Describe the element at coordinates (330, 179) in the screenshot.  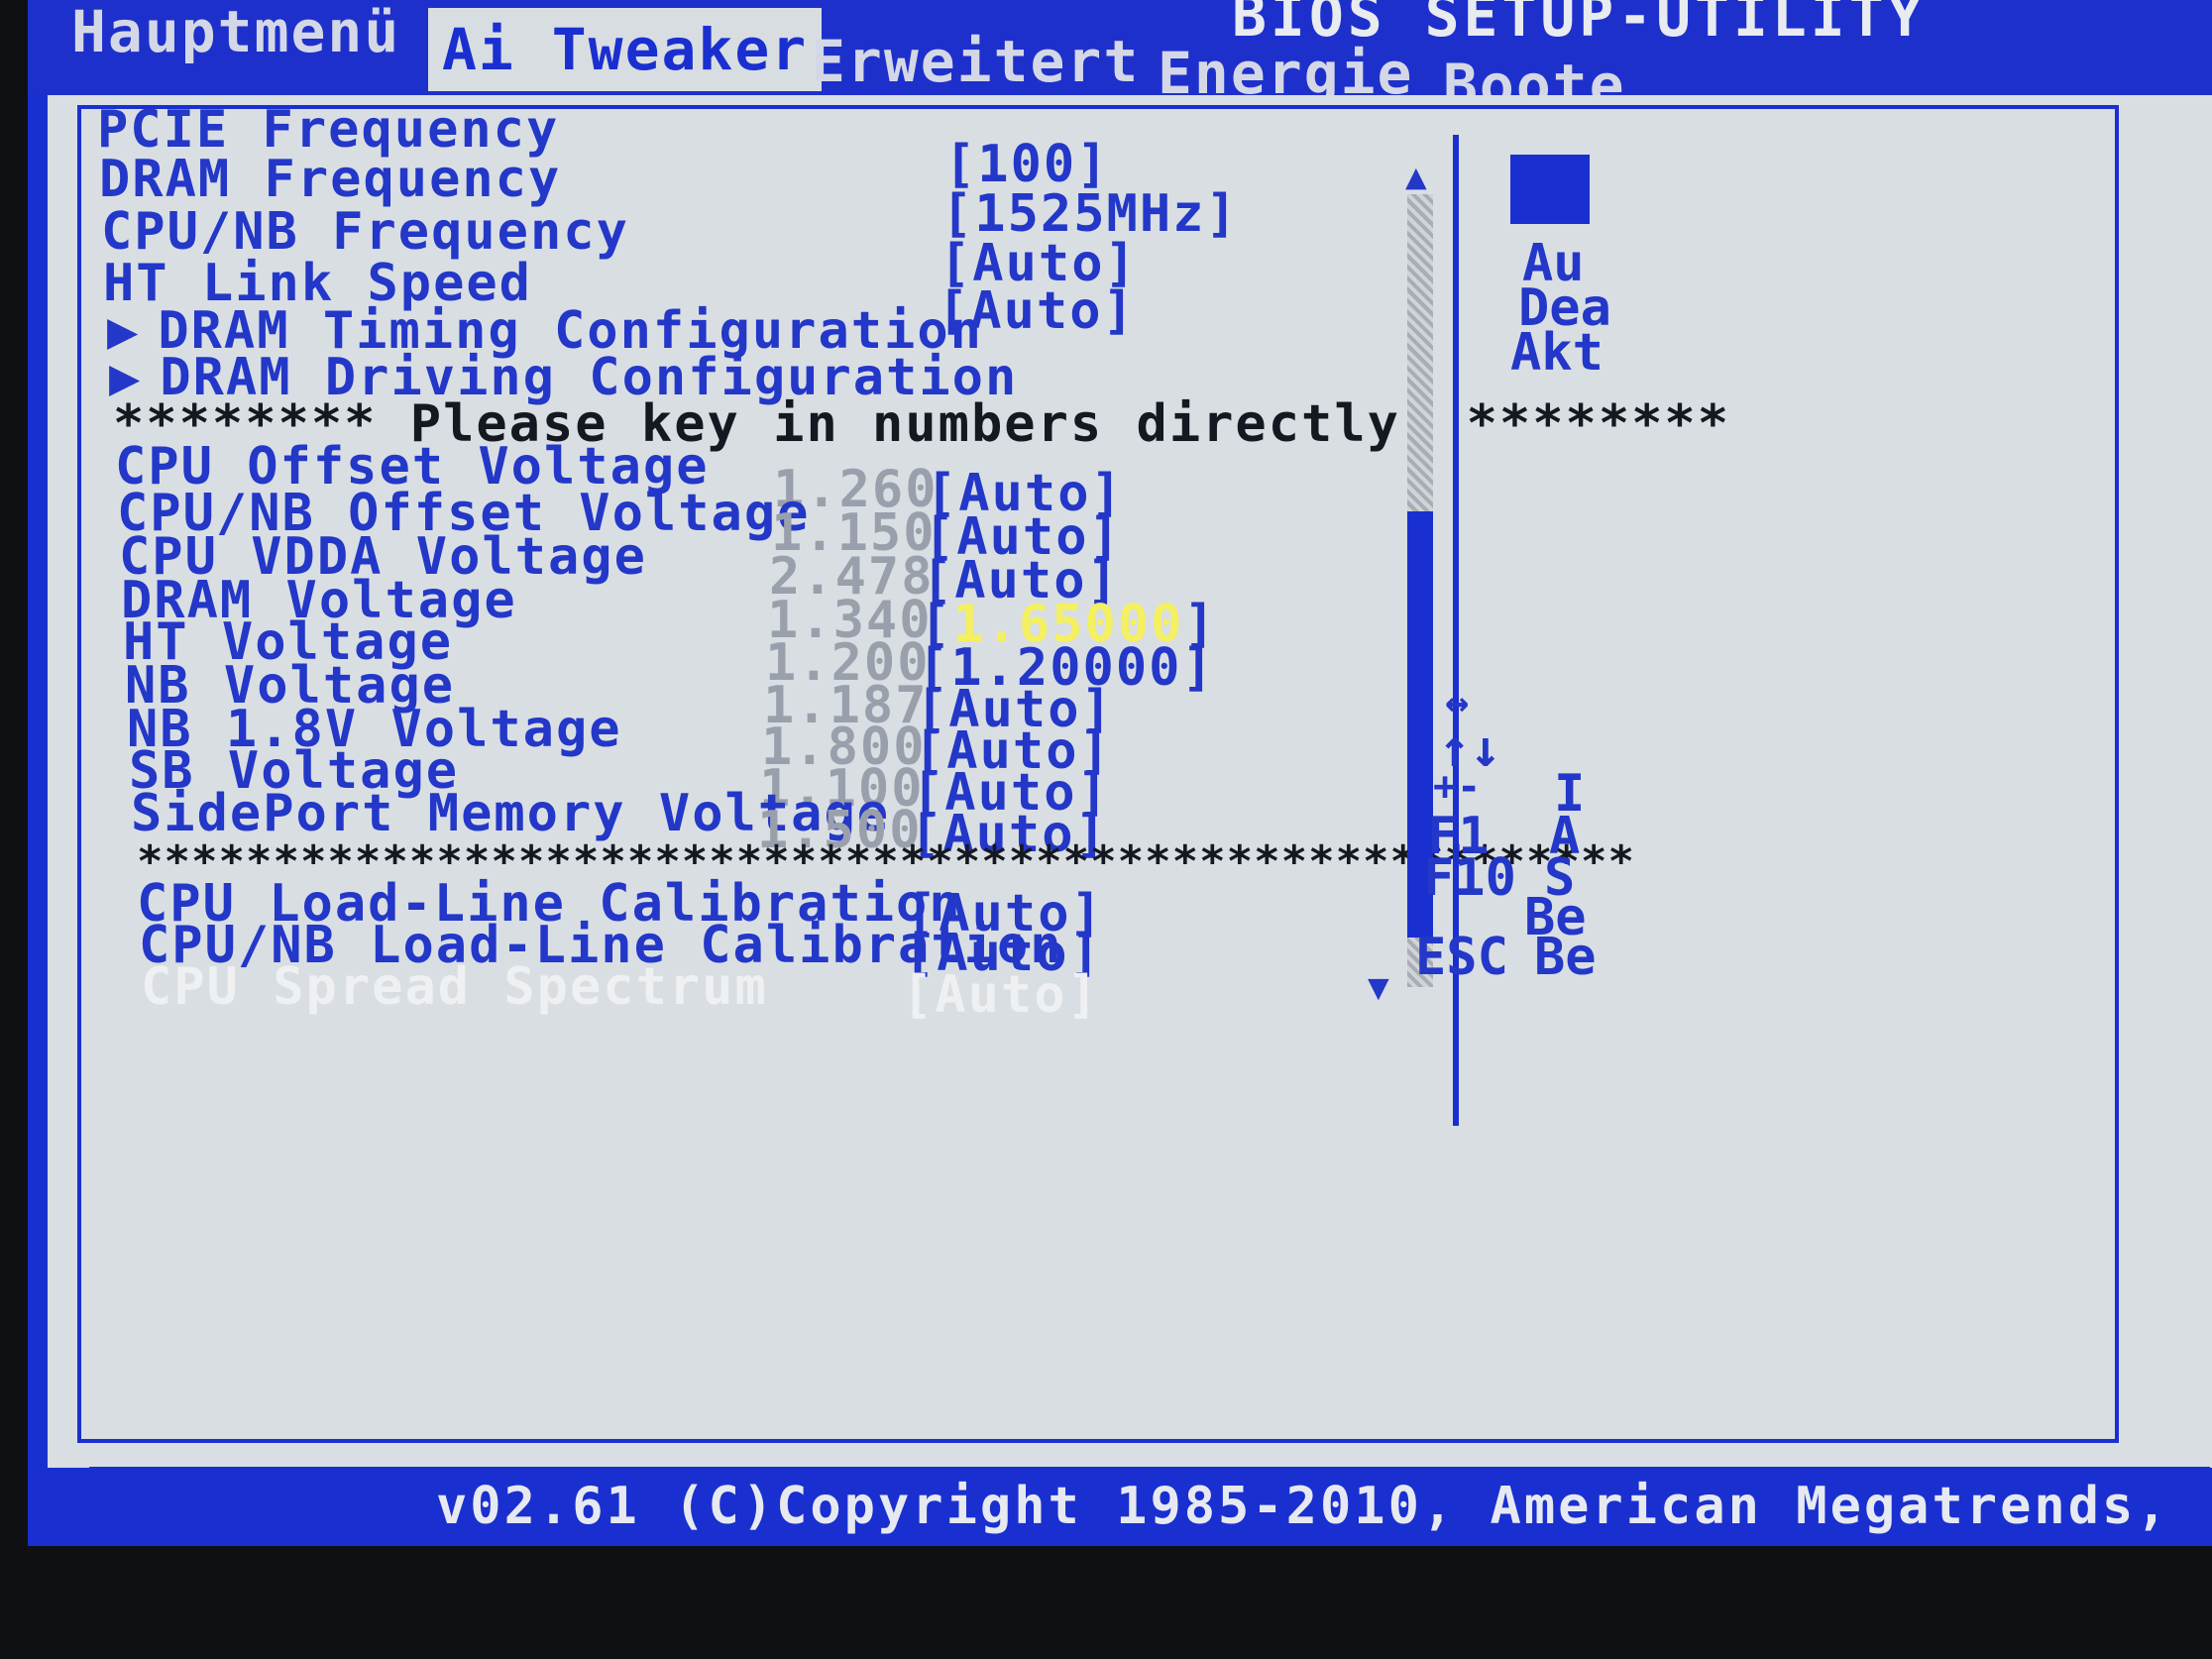
I see `setting-dram-frequency: DRAM Frequency` at that location.